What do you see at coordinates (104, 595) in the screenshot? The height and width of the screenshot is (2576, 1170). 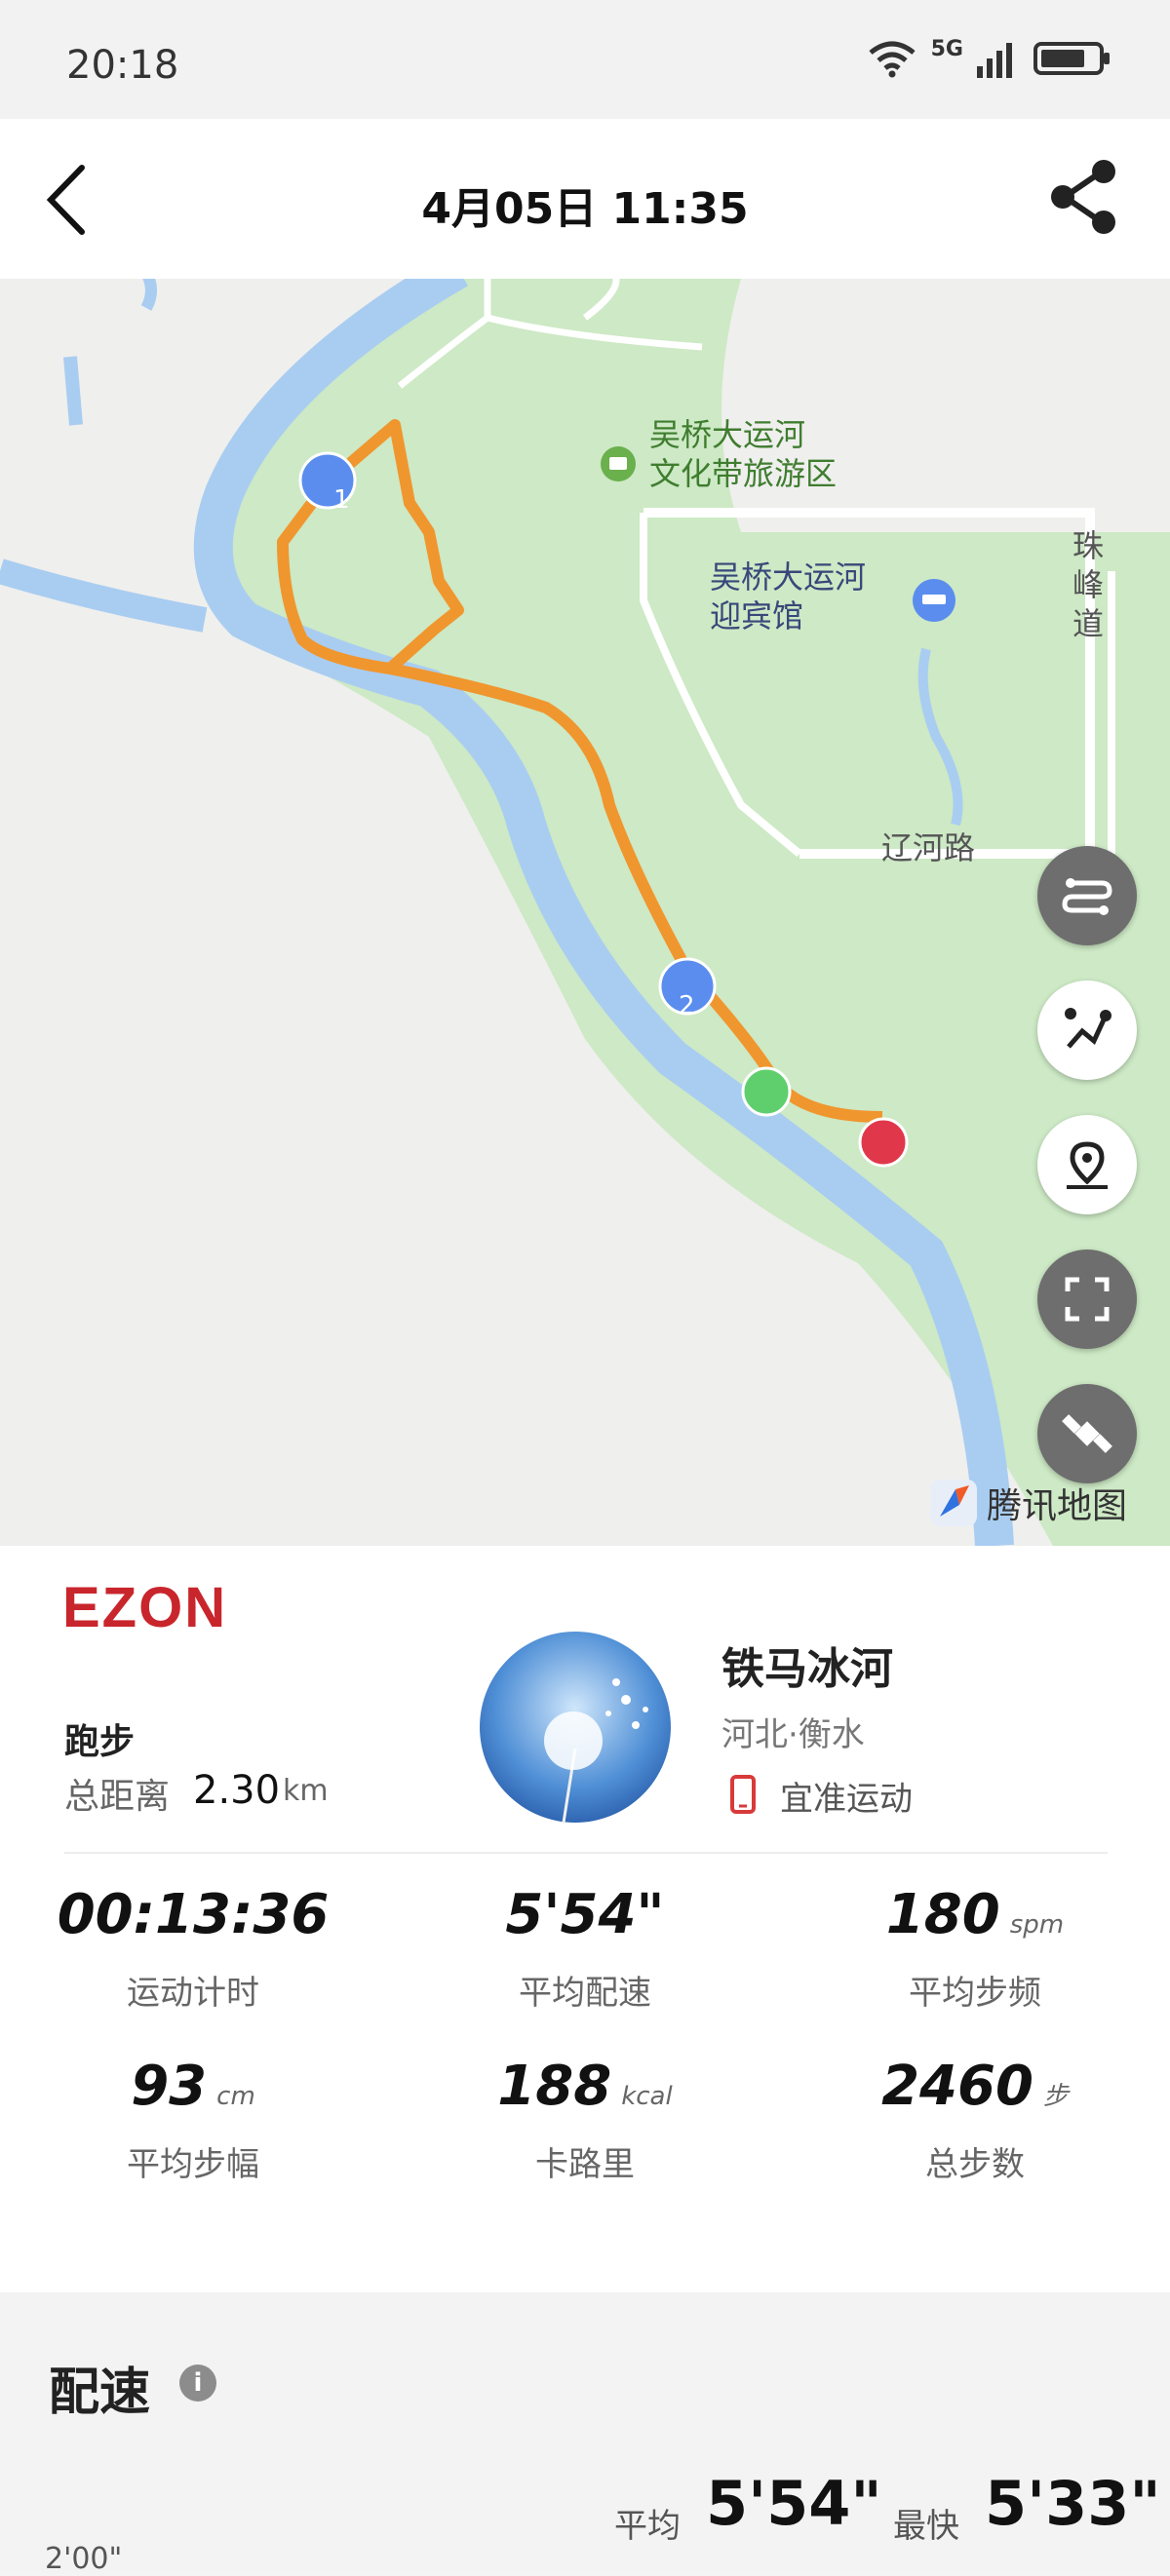 I see `river-branch` at bounding box center [104, 595].